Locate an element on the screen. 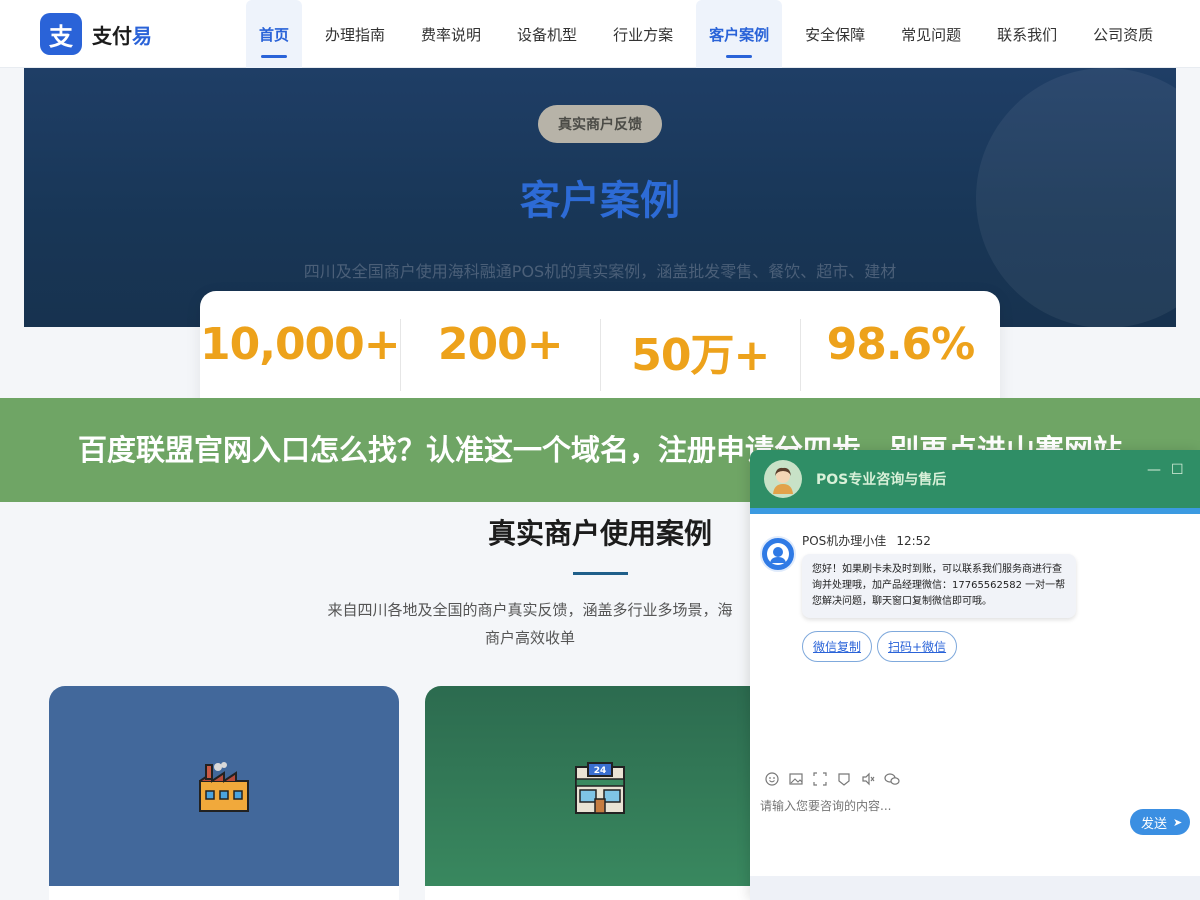 The width and height of the screenshot is (1200, 900). rating-icon is located at coordinates (844, 779).